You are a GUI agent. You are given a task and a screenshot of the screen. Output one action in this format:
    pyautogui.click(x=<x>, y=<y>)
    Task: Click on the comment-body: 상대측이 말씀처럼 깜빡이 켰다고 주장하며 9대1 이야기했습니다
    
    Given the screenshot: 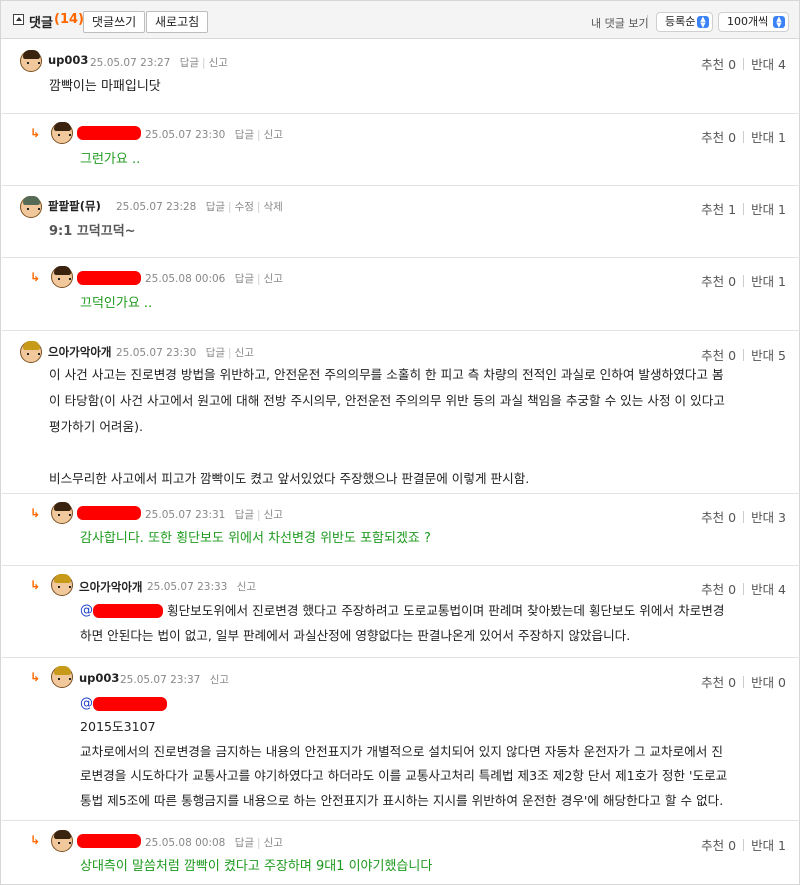 What is the action you would take?
    pyautogui.click(x=256, y=866)
    